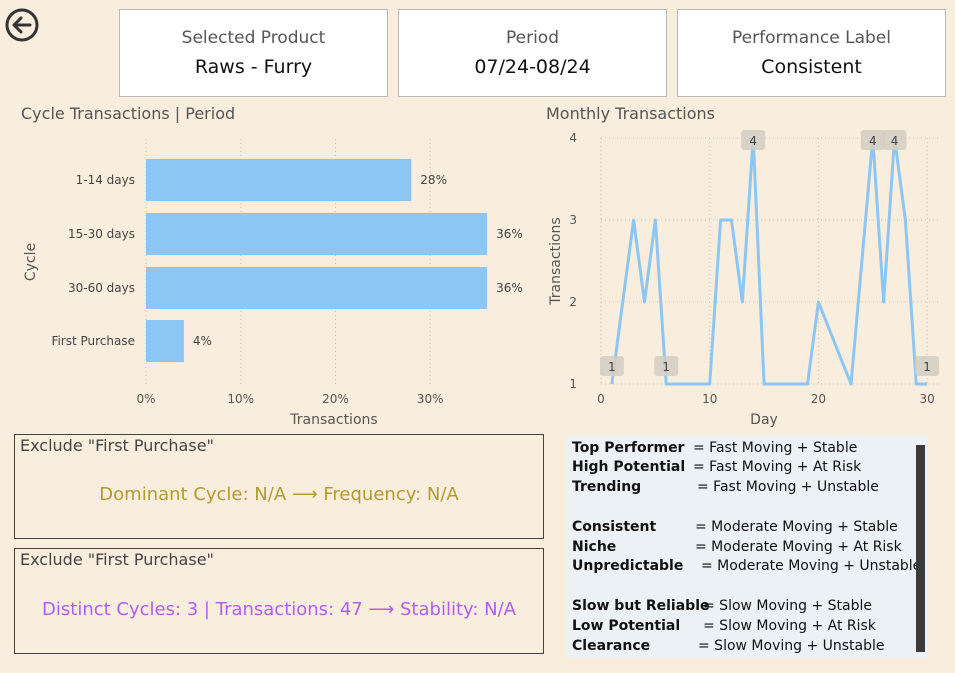 The width and height of the screenshot is (955, 673). Describe the element at coordinates (253, 38) in the screenshot. I see `card-label: Selected Product` at that location.